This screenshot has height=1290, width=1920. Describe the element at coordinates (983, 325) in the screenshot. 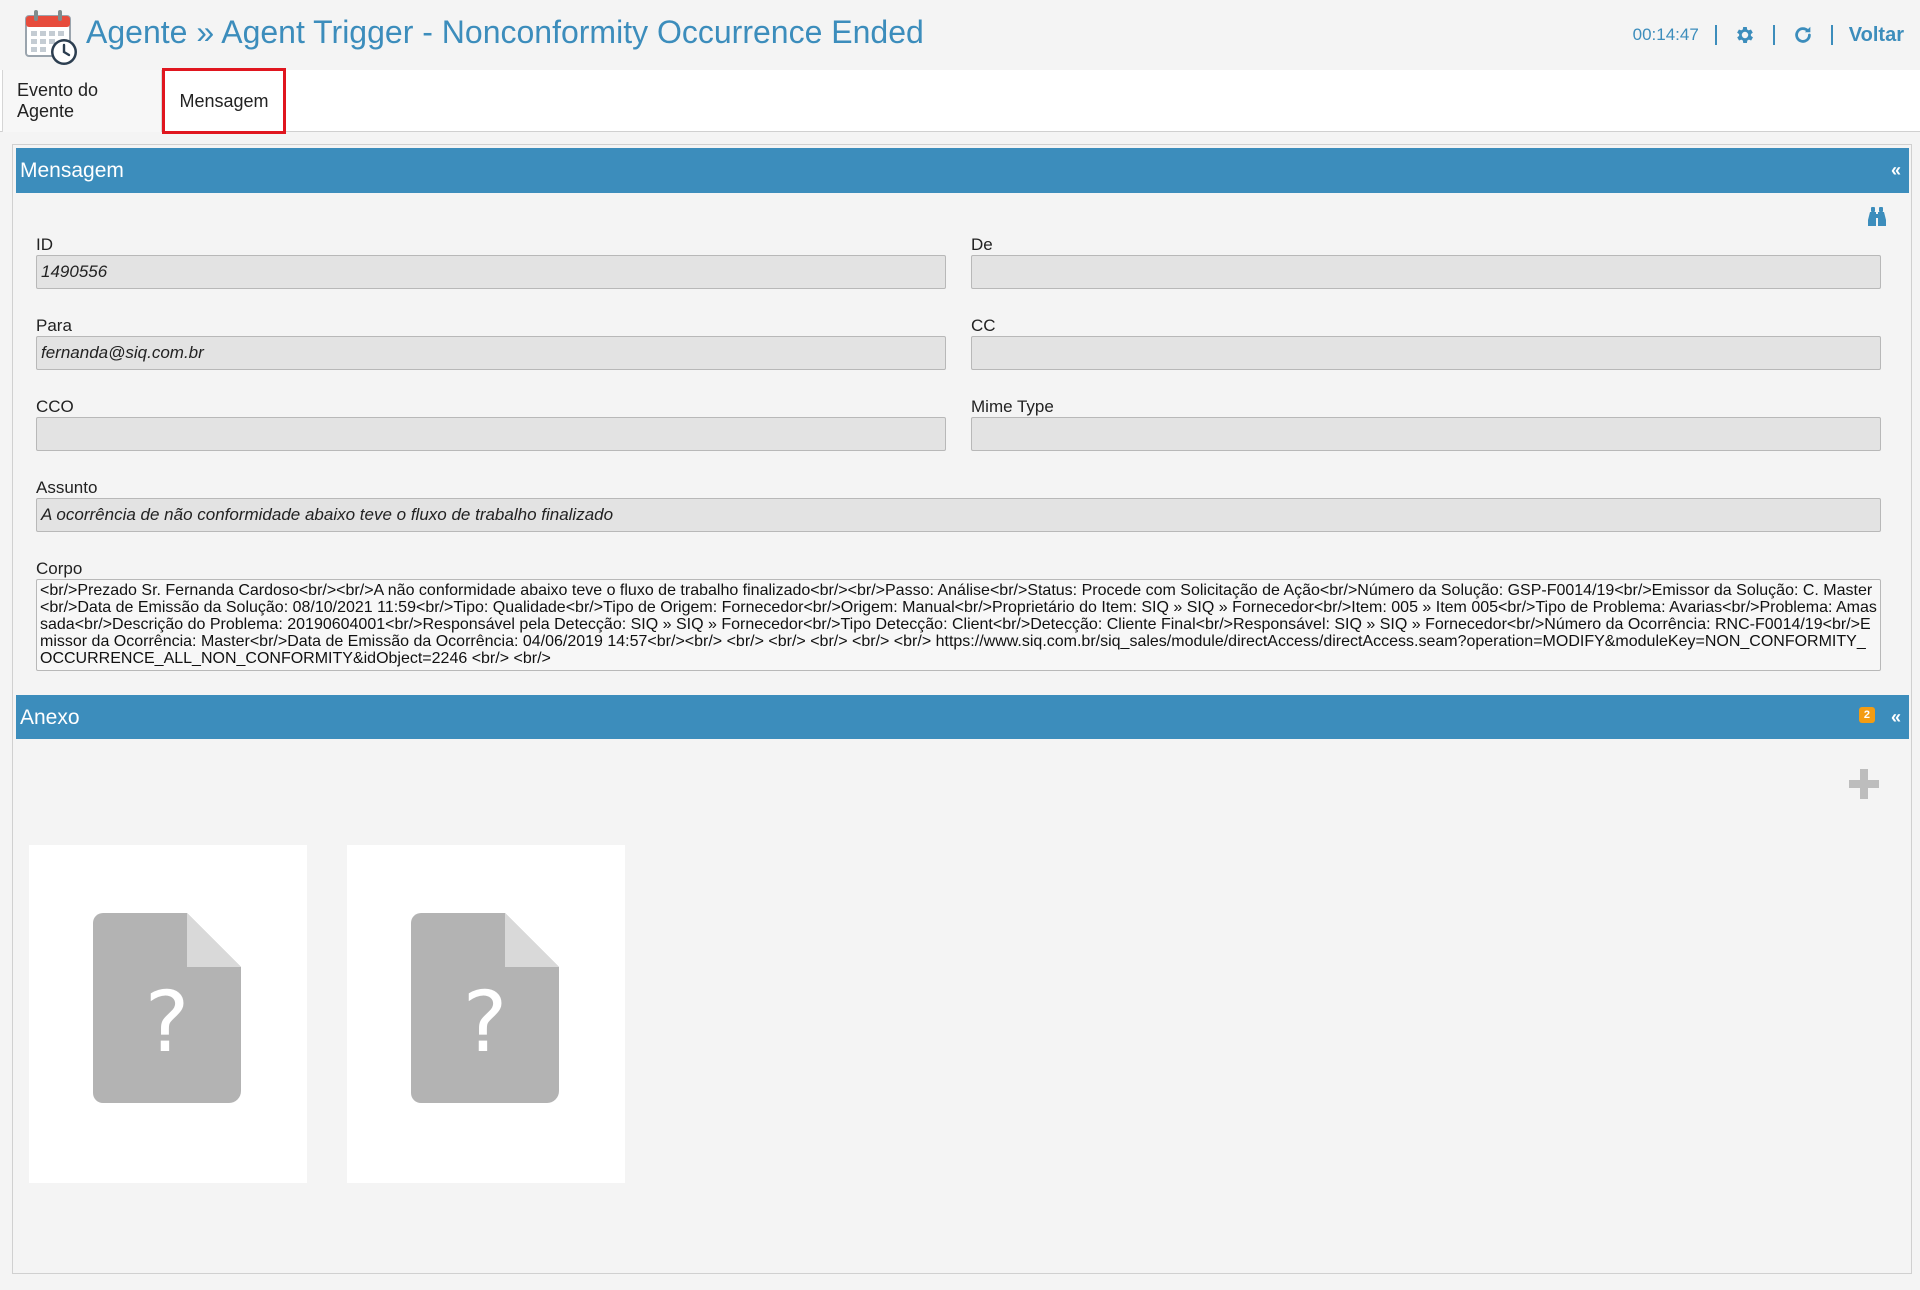

I see `cc-label: CC` at that location.